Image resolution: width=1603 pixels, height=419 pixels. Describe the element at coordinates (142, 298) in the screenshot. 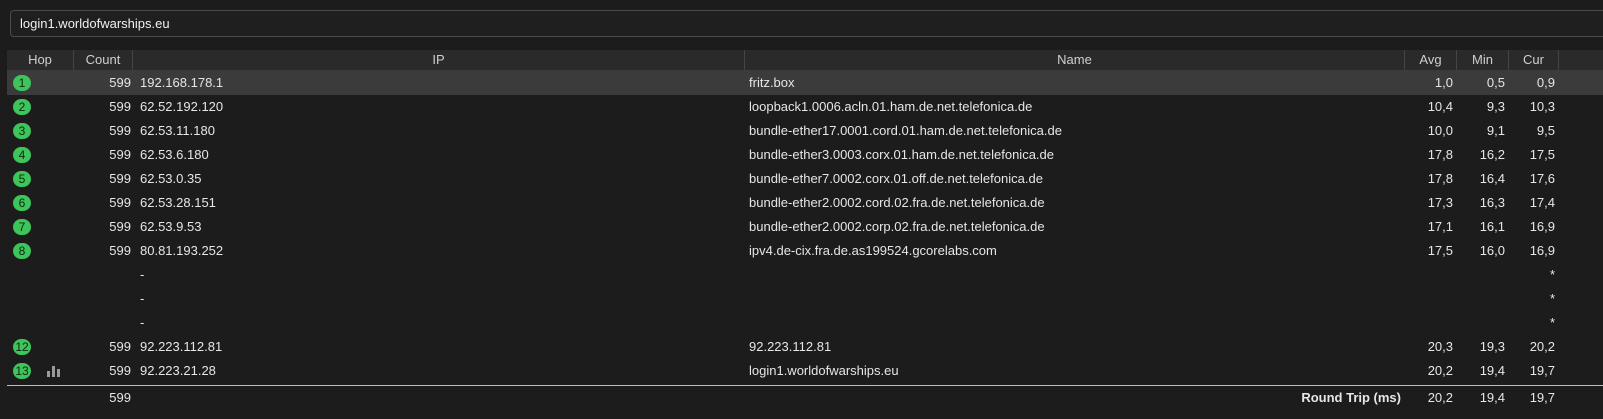

I see `ip-cell: -` at that location.